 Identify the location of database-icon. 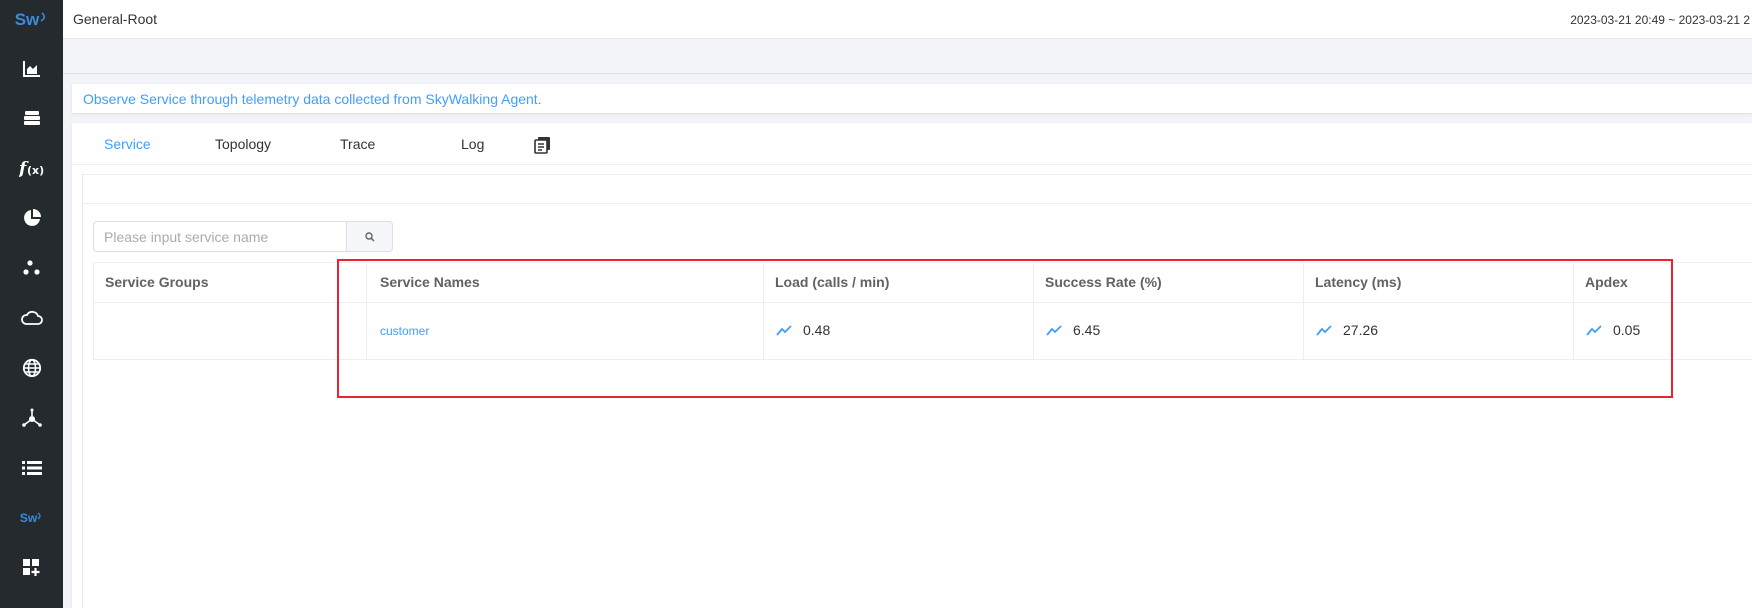
(31, 118).